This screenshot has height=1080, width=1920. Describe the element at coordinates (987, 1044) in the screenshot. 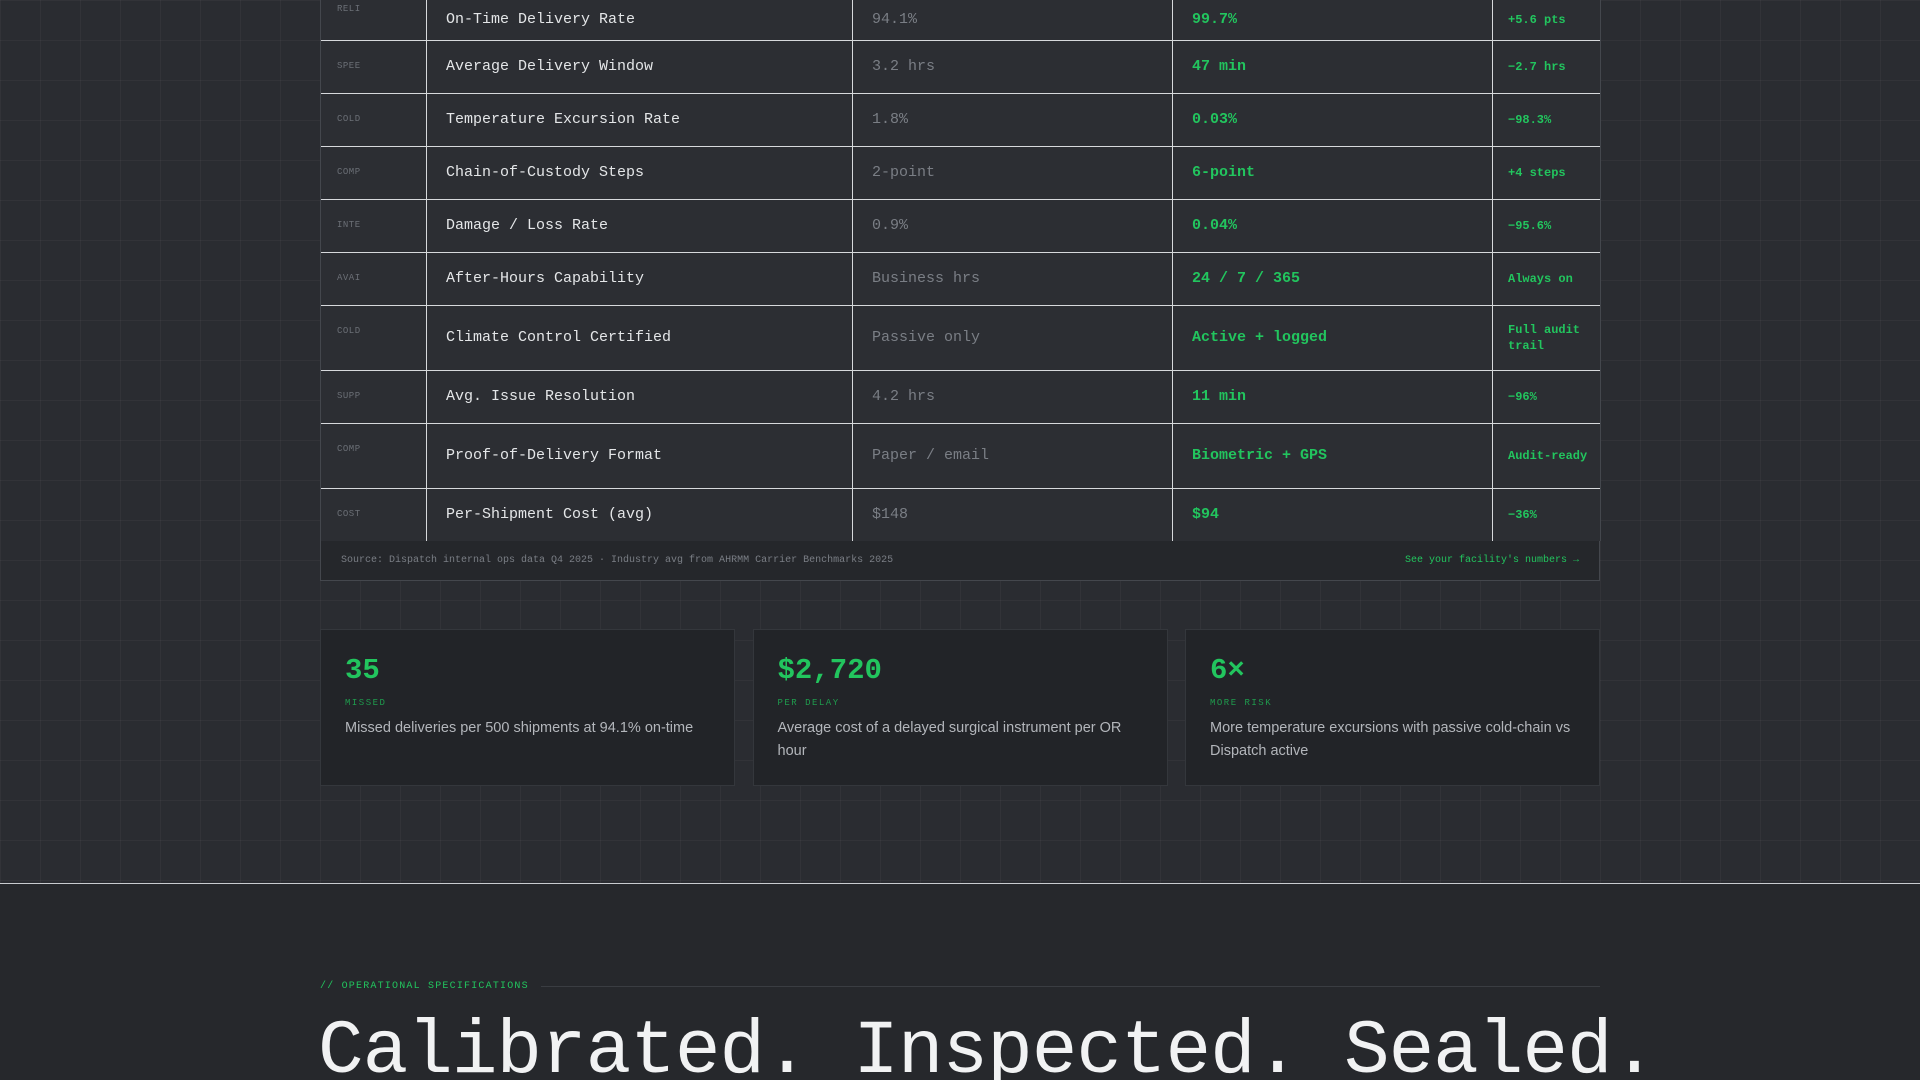

I see `section-headline: Calibrated. Inspected. Sealed.` at that location.